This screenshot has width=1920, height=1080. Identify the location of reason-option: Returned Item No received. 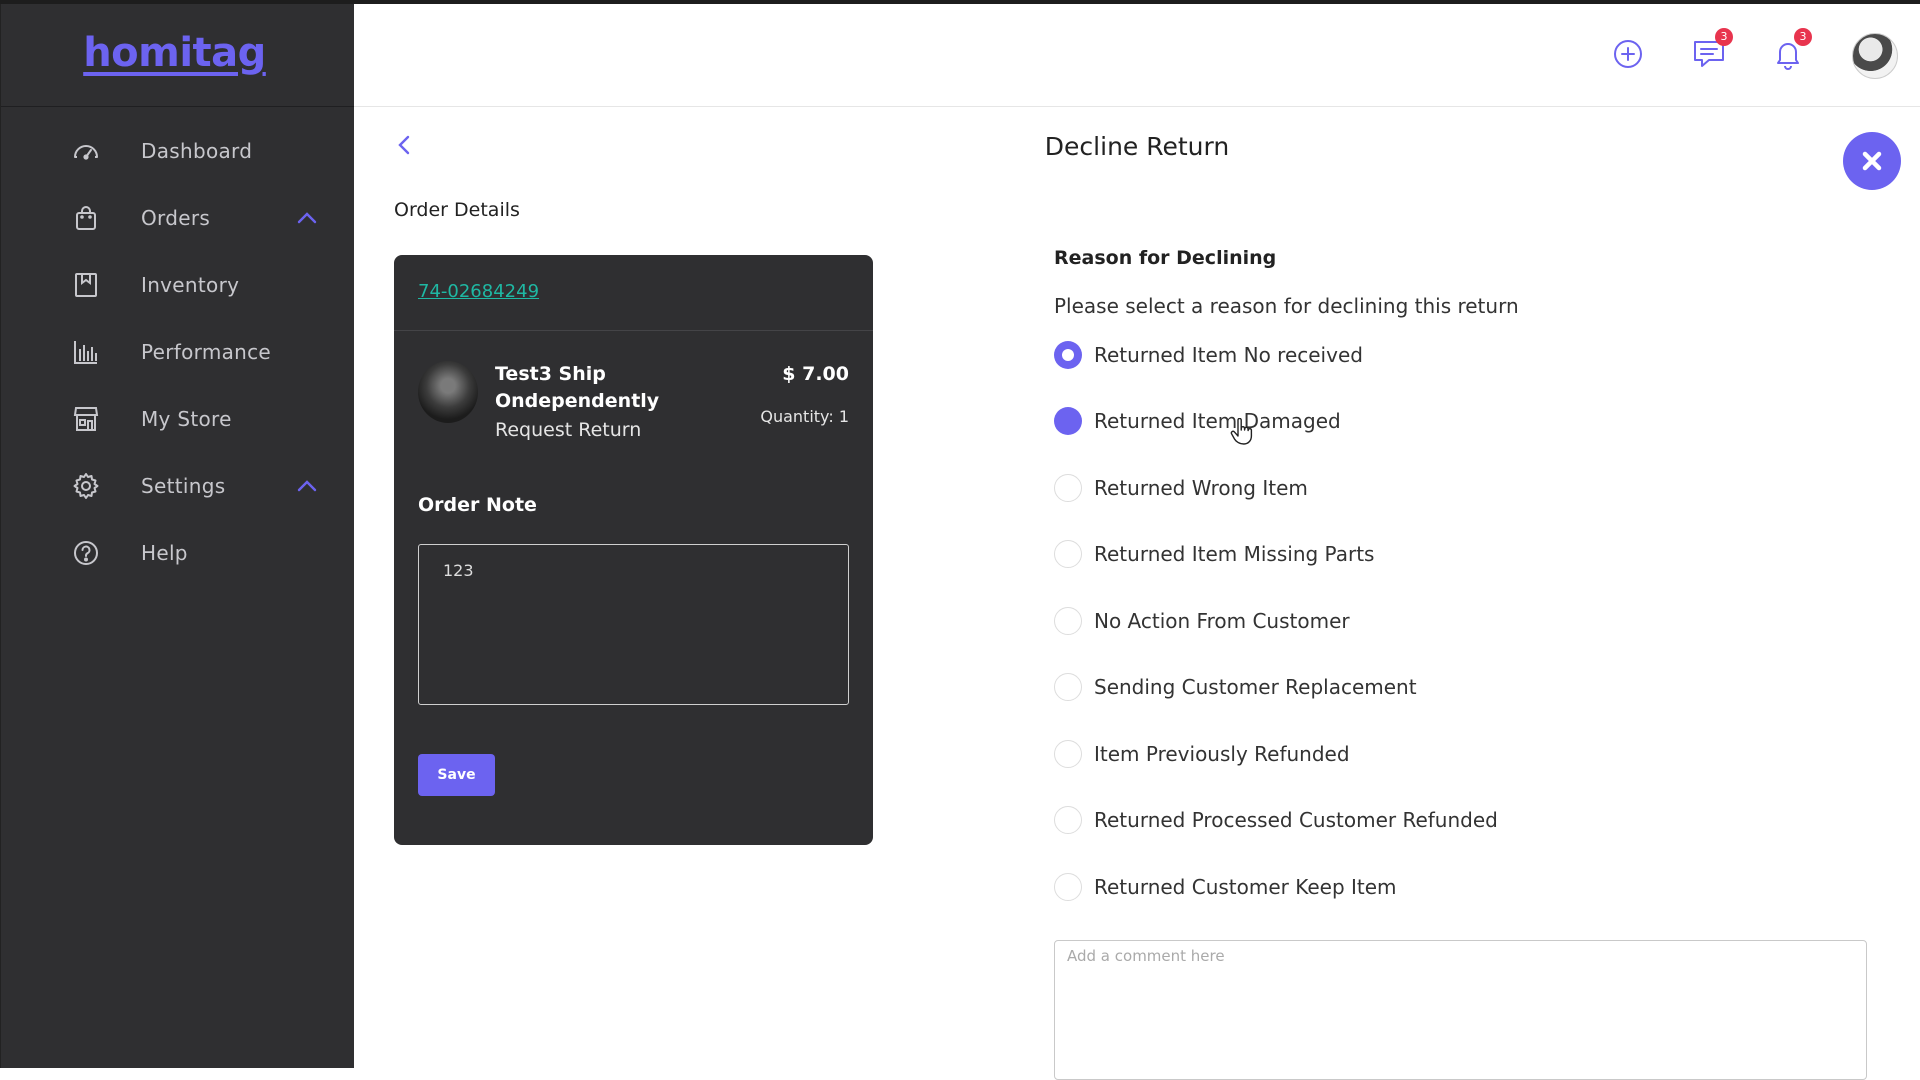
(1208, 355).